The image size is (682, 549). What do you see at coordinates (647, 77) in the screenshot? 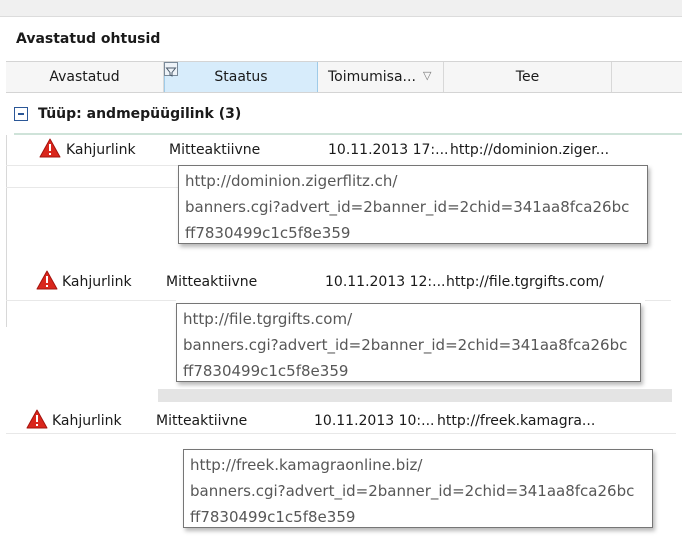
I see `column-header-empty` at bounding box center [647, 77].